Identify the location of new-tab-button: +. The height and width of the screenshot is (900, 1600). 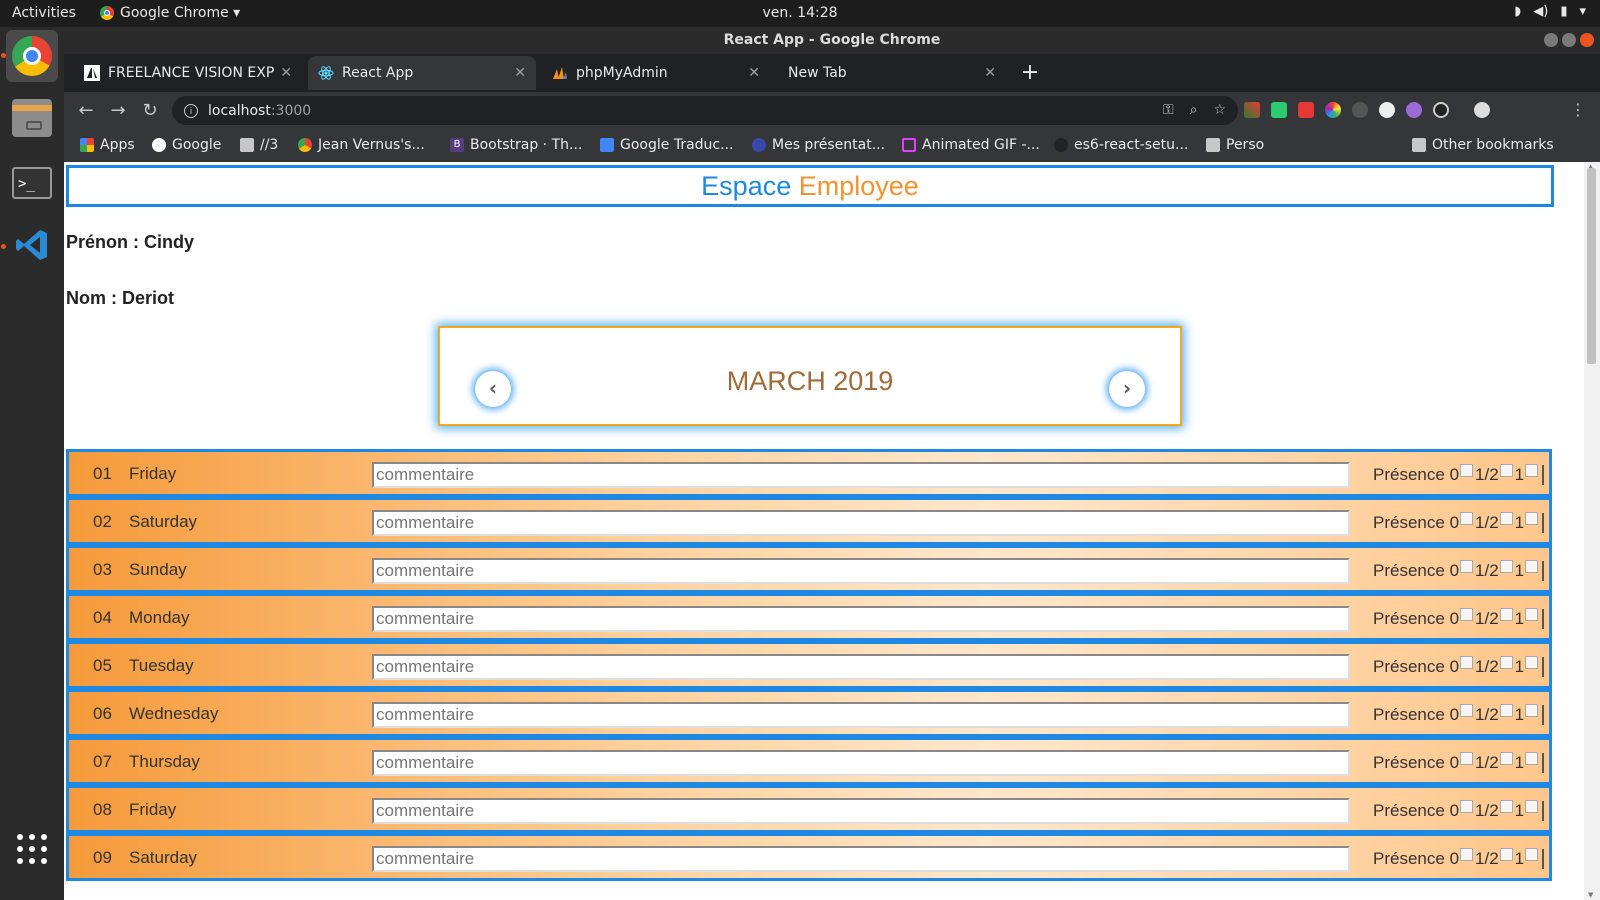
(1030, 74).